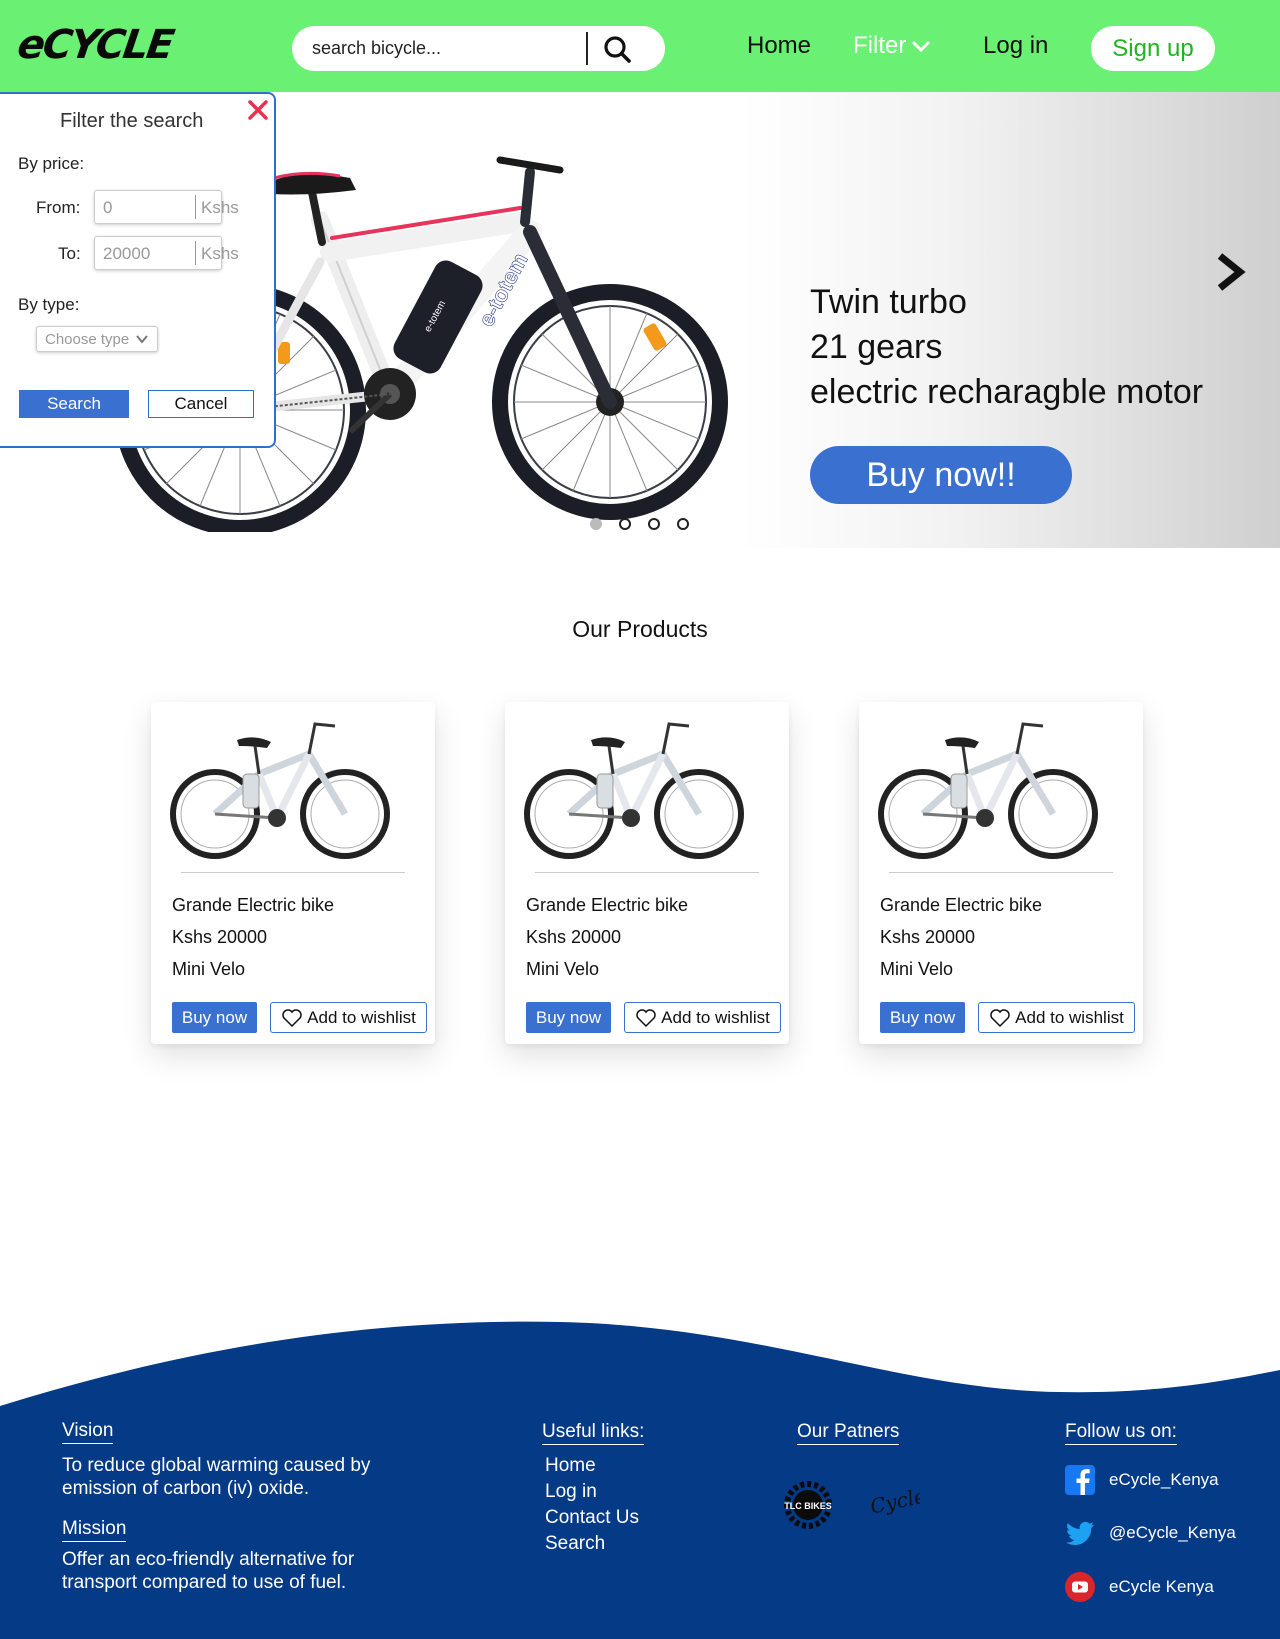 The image size is (1280, 1639). I want to click on cycle-script-logo: Cycle, so click(893, 1502).